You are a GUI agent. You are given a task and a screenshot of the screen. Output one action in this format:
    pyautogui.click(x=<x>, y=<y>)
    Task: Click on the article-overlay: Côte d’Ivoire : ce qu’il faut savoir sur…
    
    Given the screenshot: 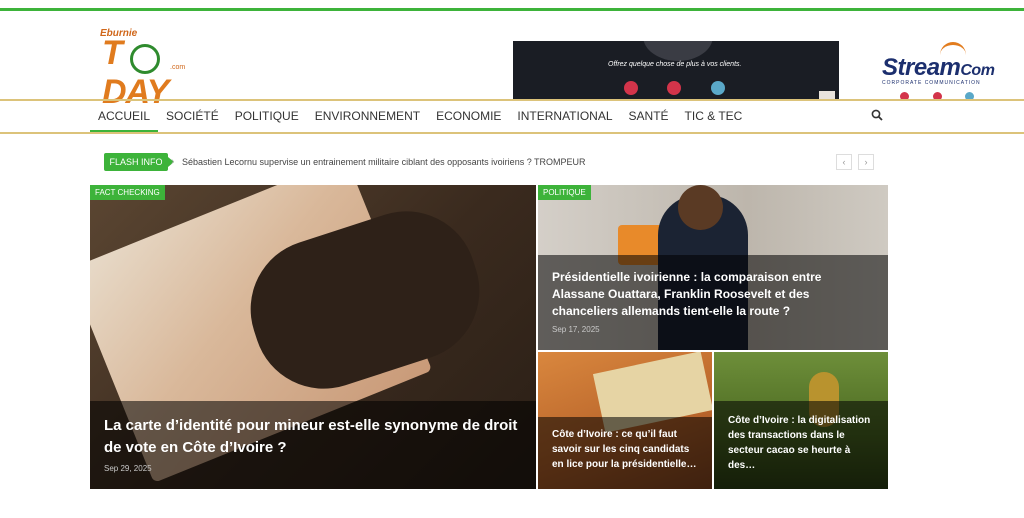 What is the action you would take?
    pyautogui.click(x=625, y=453)
    